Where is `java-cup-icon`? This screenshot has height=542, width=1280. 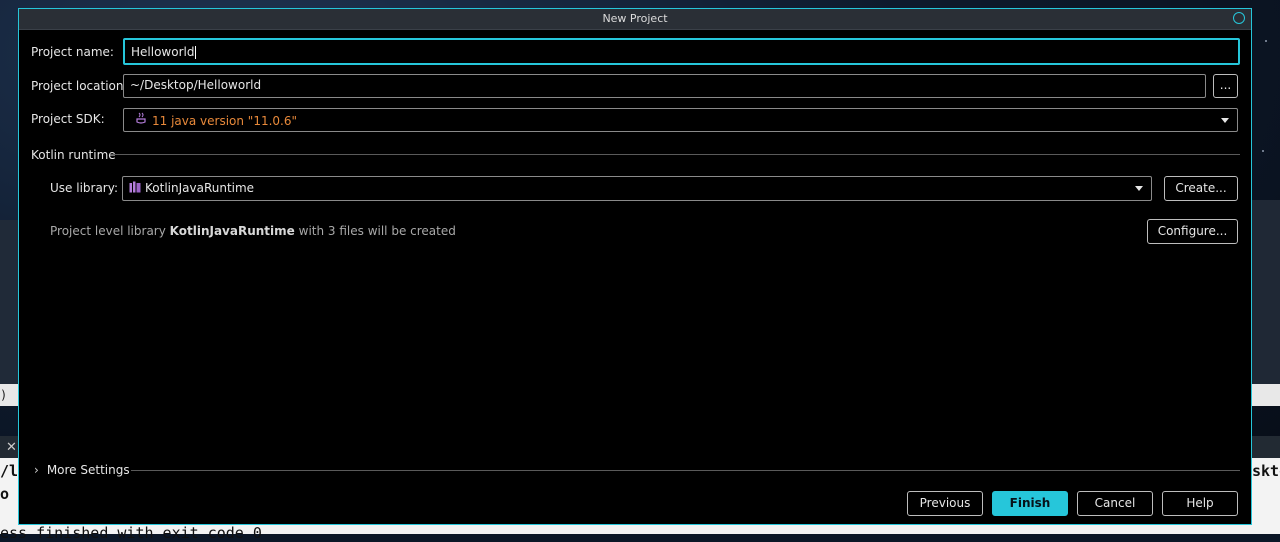 java-cup-icon is located at coordinates (141, 120).